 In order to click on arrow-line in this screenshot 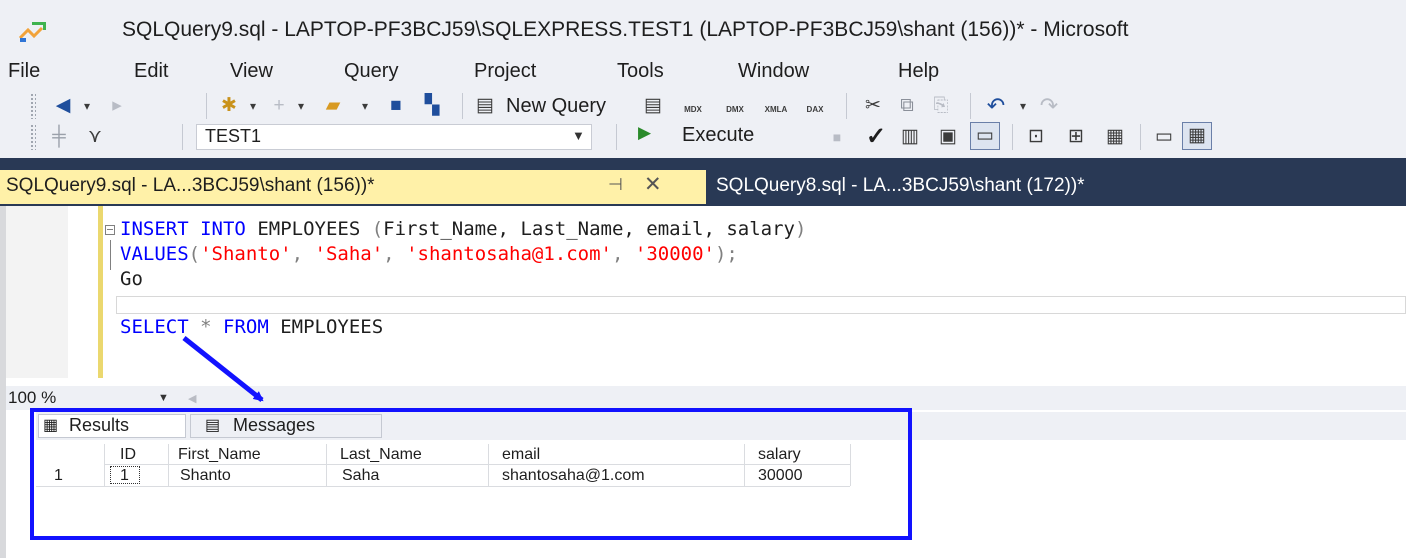, I will do `click(223, 369)`.